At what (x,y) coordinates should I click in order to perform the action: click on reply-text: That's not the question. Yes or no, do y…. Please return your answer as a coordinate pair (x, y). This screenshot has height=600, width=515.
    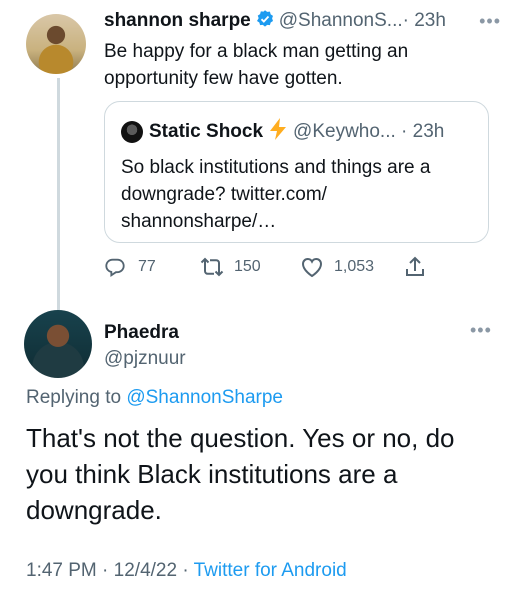
    Looking at the image, I should click on (240, 474).